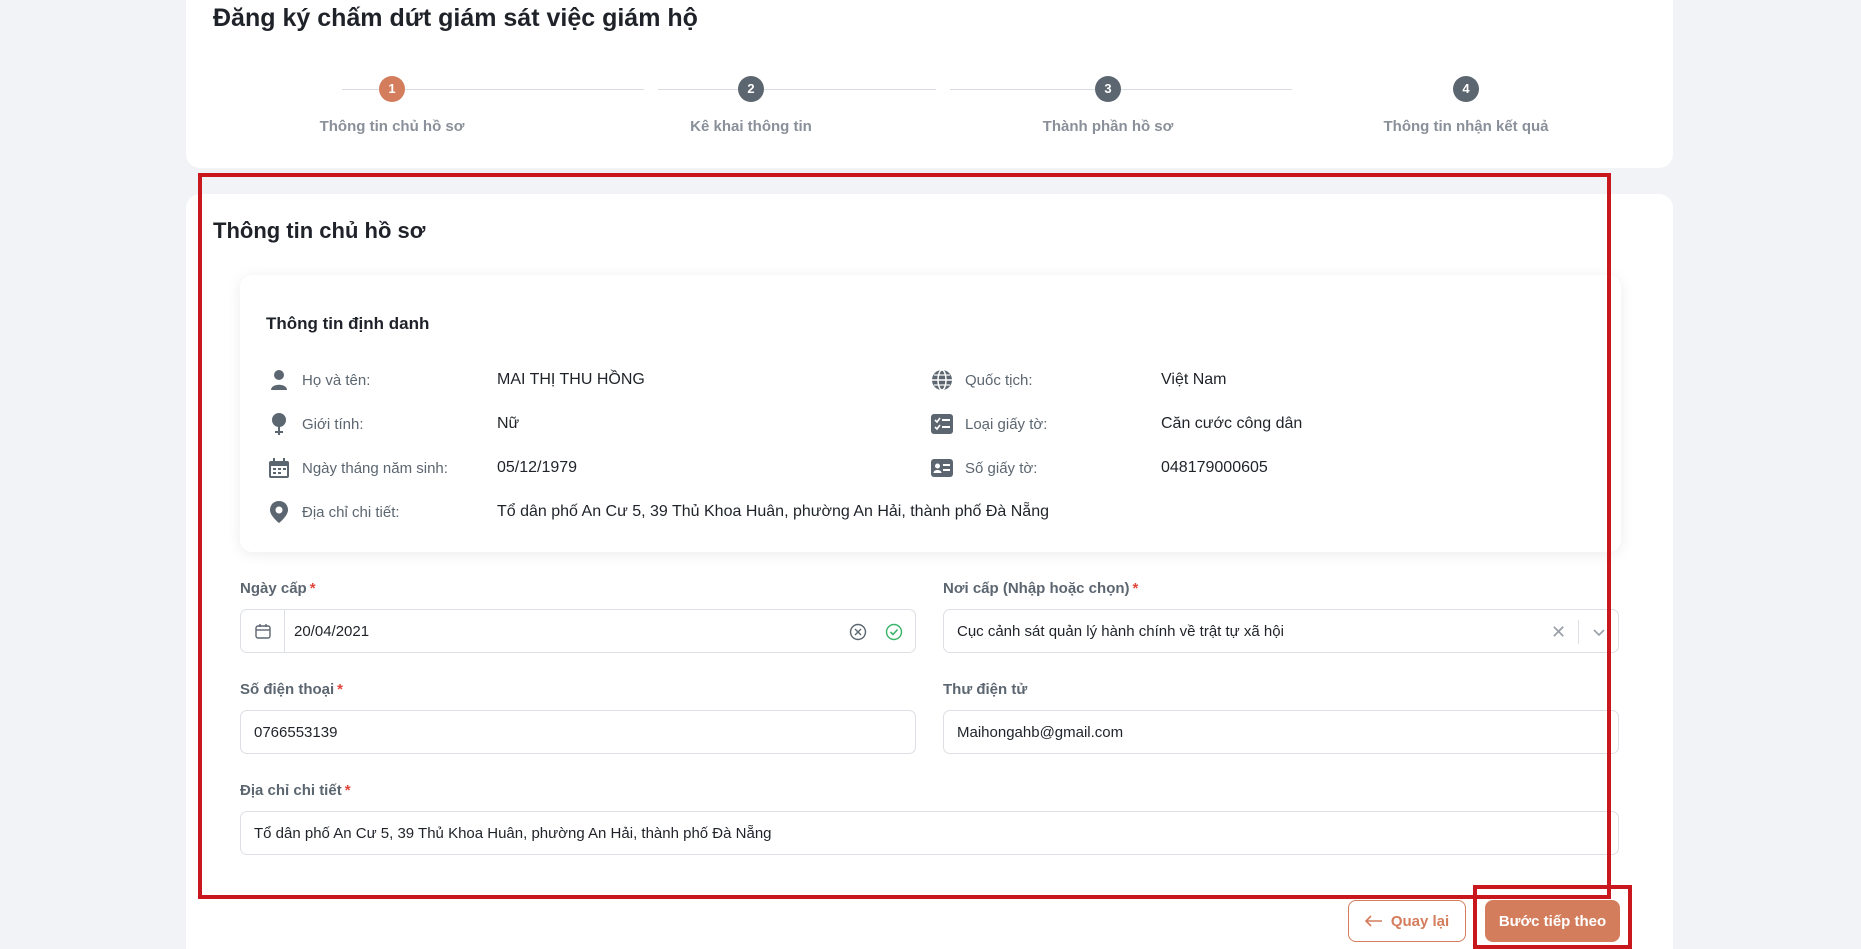 The image size is (1861, 949). What do you see at coordinates (1420, 921) in the screenshot?
I see `back-button-label: Quay lại` at bounding box center [1420, 921].